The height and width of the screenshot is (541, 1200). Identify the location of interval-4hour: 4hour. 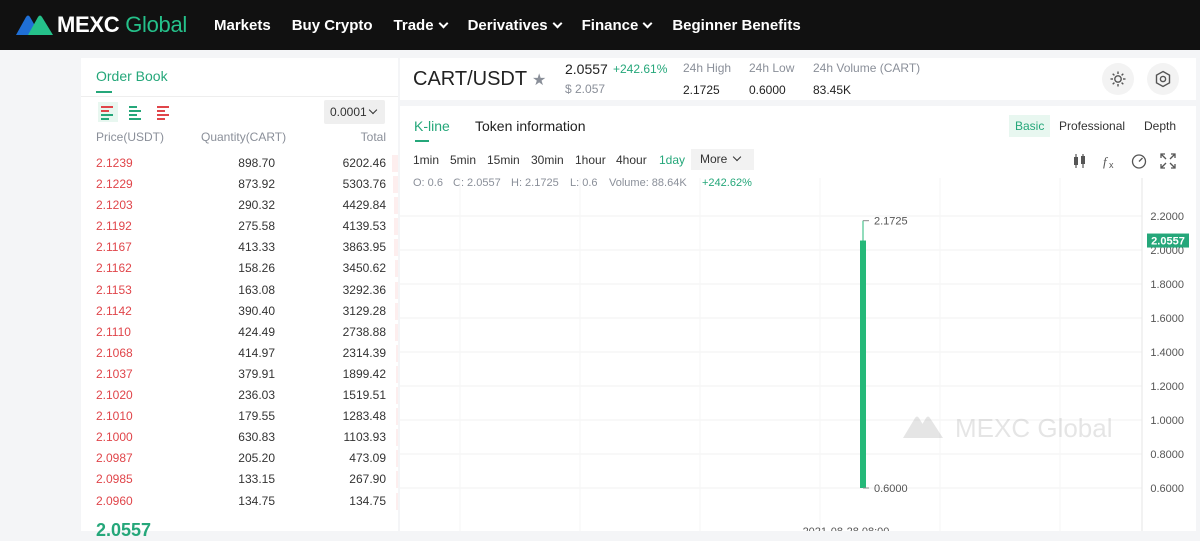
(631, 160).